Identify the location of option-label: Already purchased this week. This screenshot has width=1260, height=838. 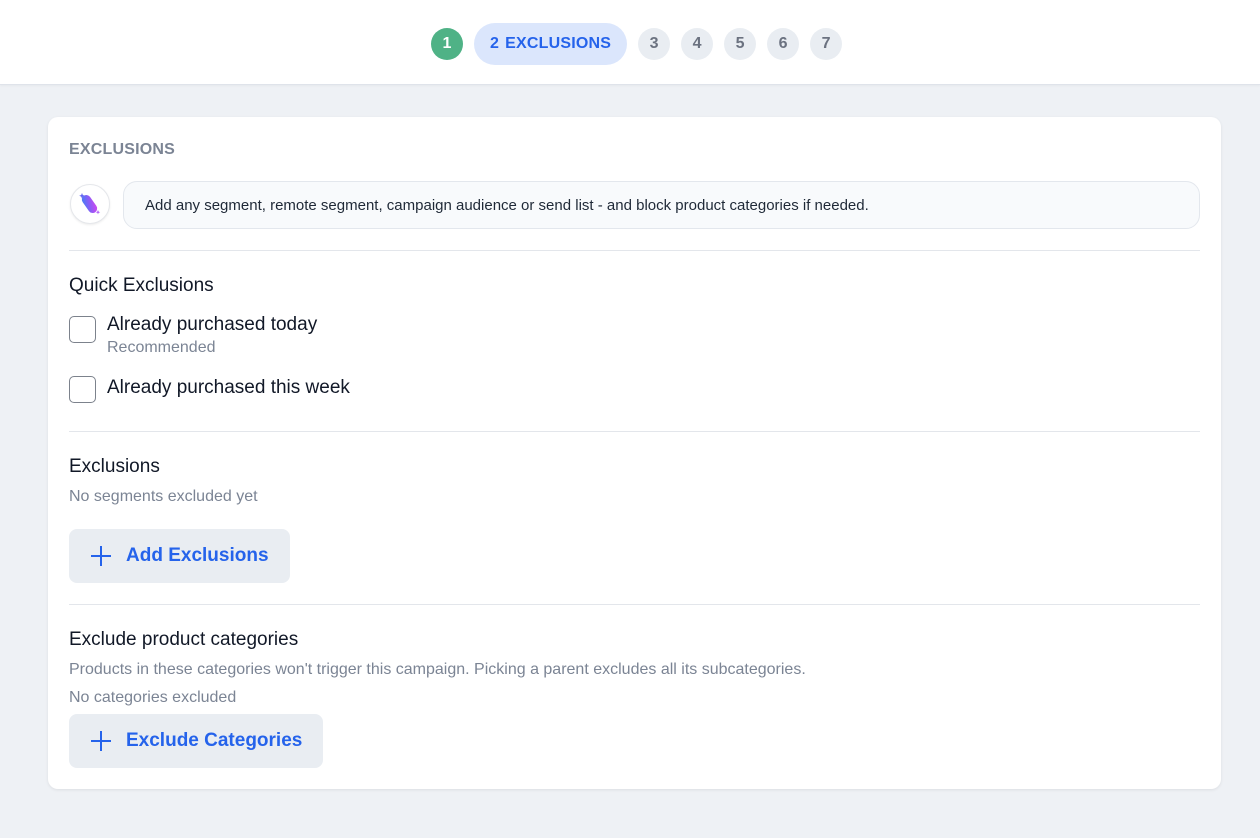
(228, 387).